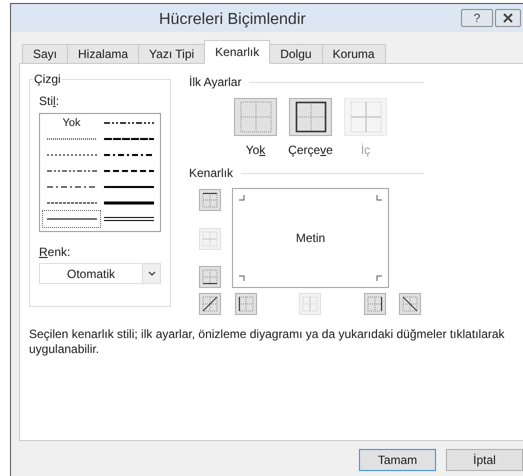 Image resolution: width=523 pixels, height=476 pixels. Describe the element at coordinates (71, 123) in the screenshot. I see `line-style-option: Yok` at that location.